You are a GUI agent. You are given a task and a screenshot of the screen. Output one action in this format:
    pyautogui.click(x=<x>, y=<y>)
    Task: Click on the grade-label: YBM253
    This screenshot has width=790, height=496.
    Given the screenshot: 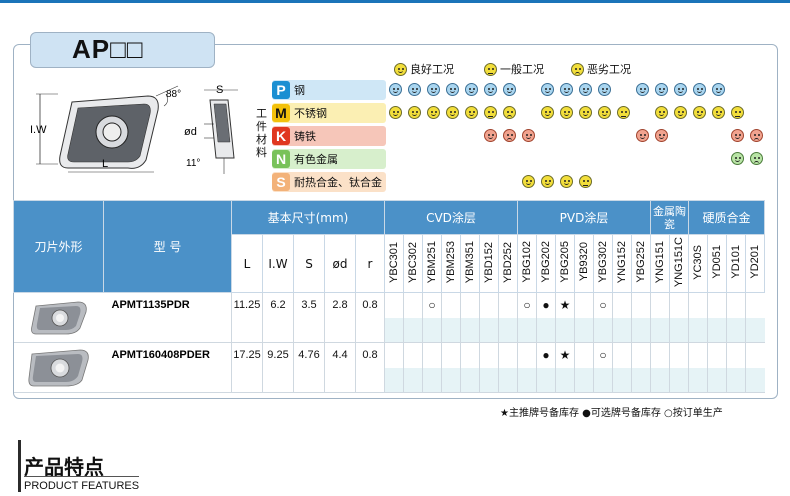 What is the action you would take?
    pyautogui.click(x=451, y=262)
    